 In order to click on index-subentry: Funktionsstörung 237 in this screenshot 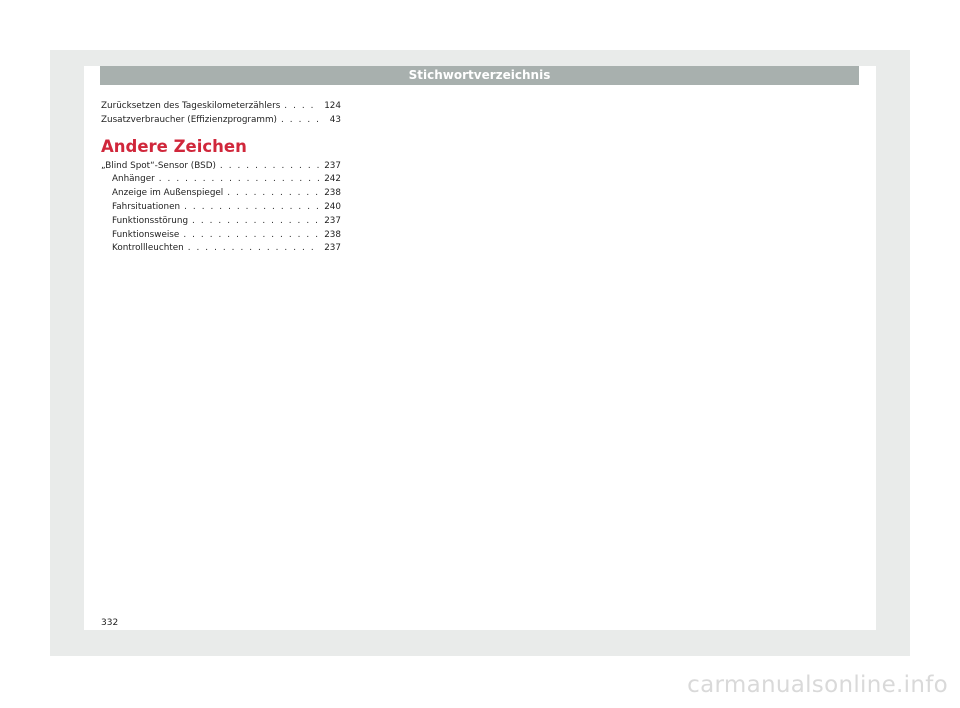, I will do `click(221, 222)`.